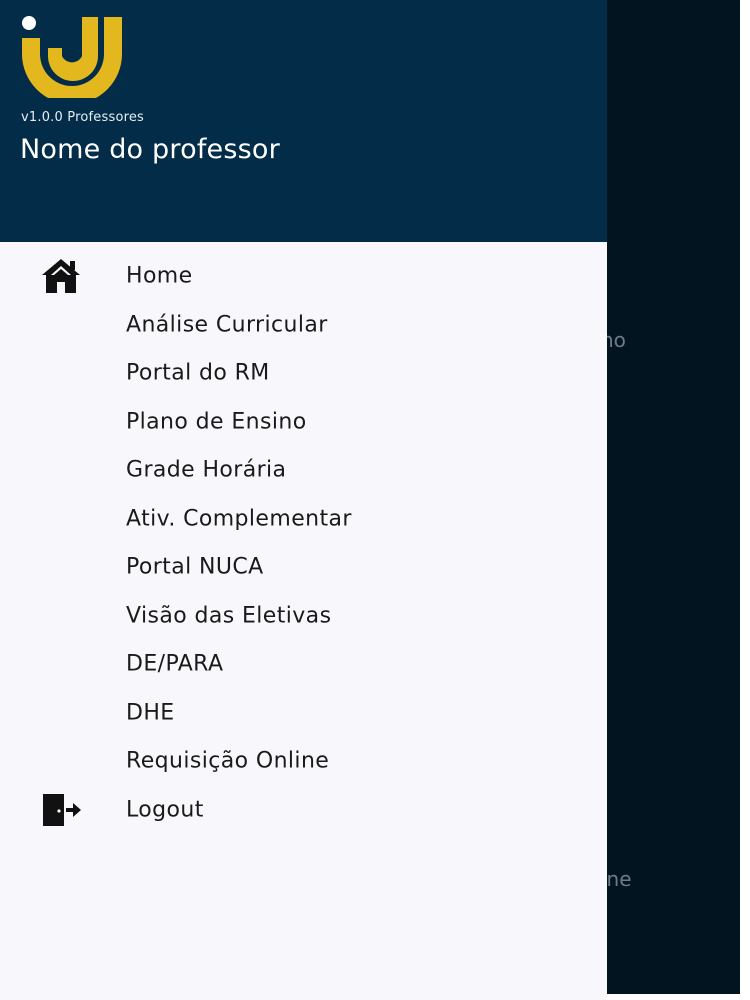  What do you see at coordinates (745, 500) in the screenshot?
I see `screen-edge` at bounding box center [745, 500].